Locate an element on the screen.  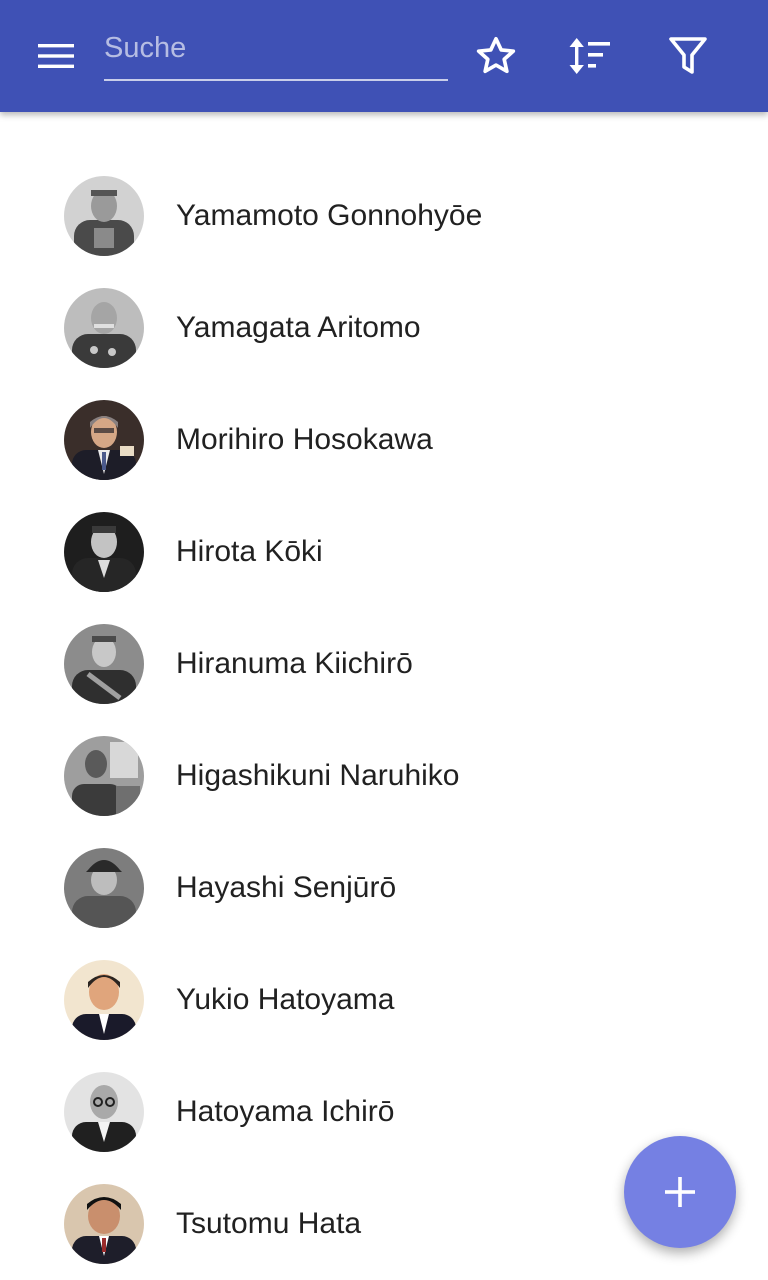
sort-button is located at coordinates (591, 56).